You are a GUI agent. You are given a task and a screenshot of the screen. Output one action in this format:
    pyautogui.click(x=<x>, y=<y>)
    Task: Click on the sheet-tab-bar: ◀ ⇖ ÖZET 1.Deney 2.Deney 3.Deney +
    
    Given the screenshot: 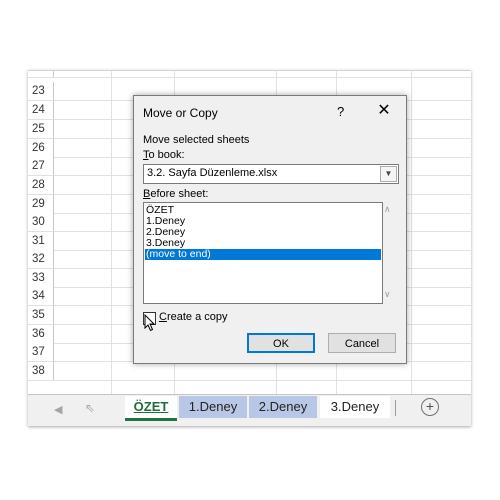 What is the action you would take?
    pyautogui.click(x=249, y=410)
    